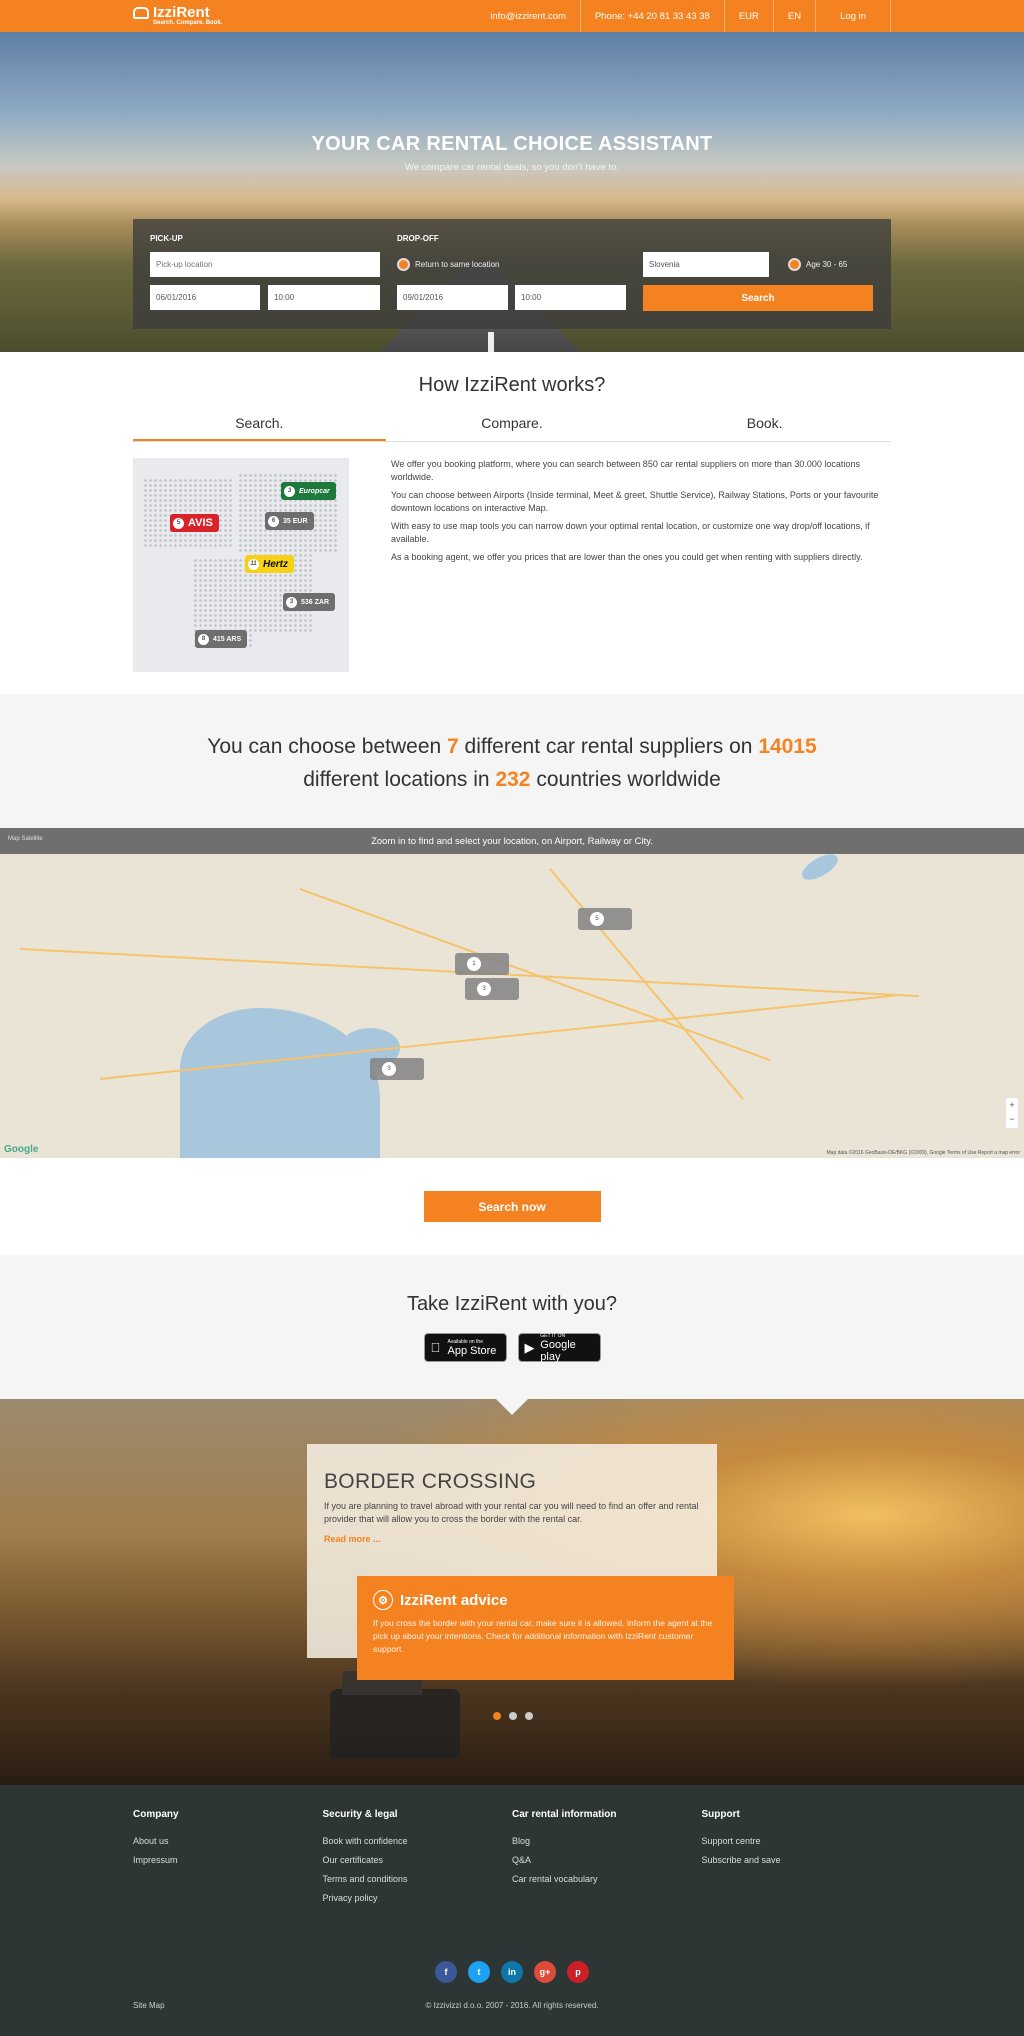 This screenshot has height=2036, width=1024. What do you see at coordinates (446, 1972) in the screenshot?
I see `facebook-icon: f` at bounding box center [446, 1972].